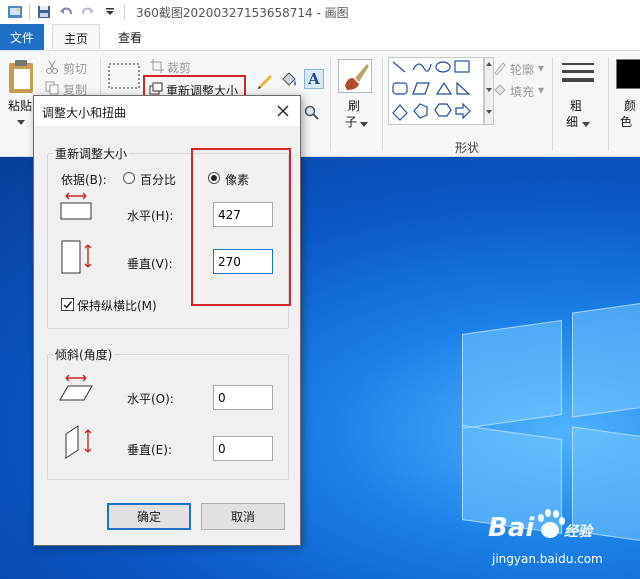 The width and height of the screenshot is (640, 579). Describe the element at coordinates (576, 105) in the screenshot. I see `size-label-1: 粗` at that location.